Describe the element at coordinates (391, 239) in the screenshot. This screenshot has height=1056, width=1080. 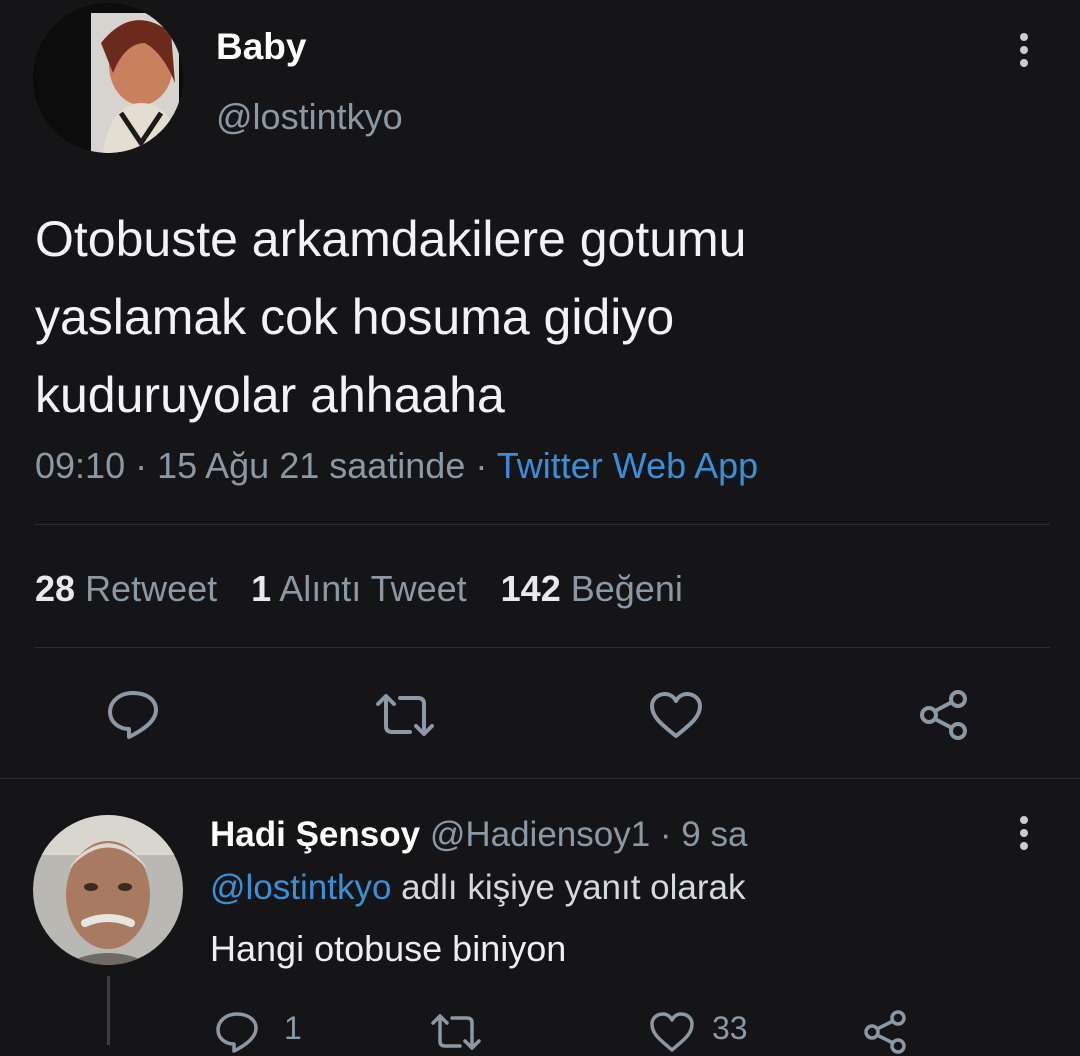
I see `tweet-text-line: Otobuste arkamdakilere gotumu` at that location.